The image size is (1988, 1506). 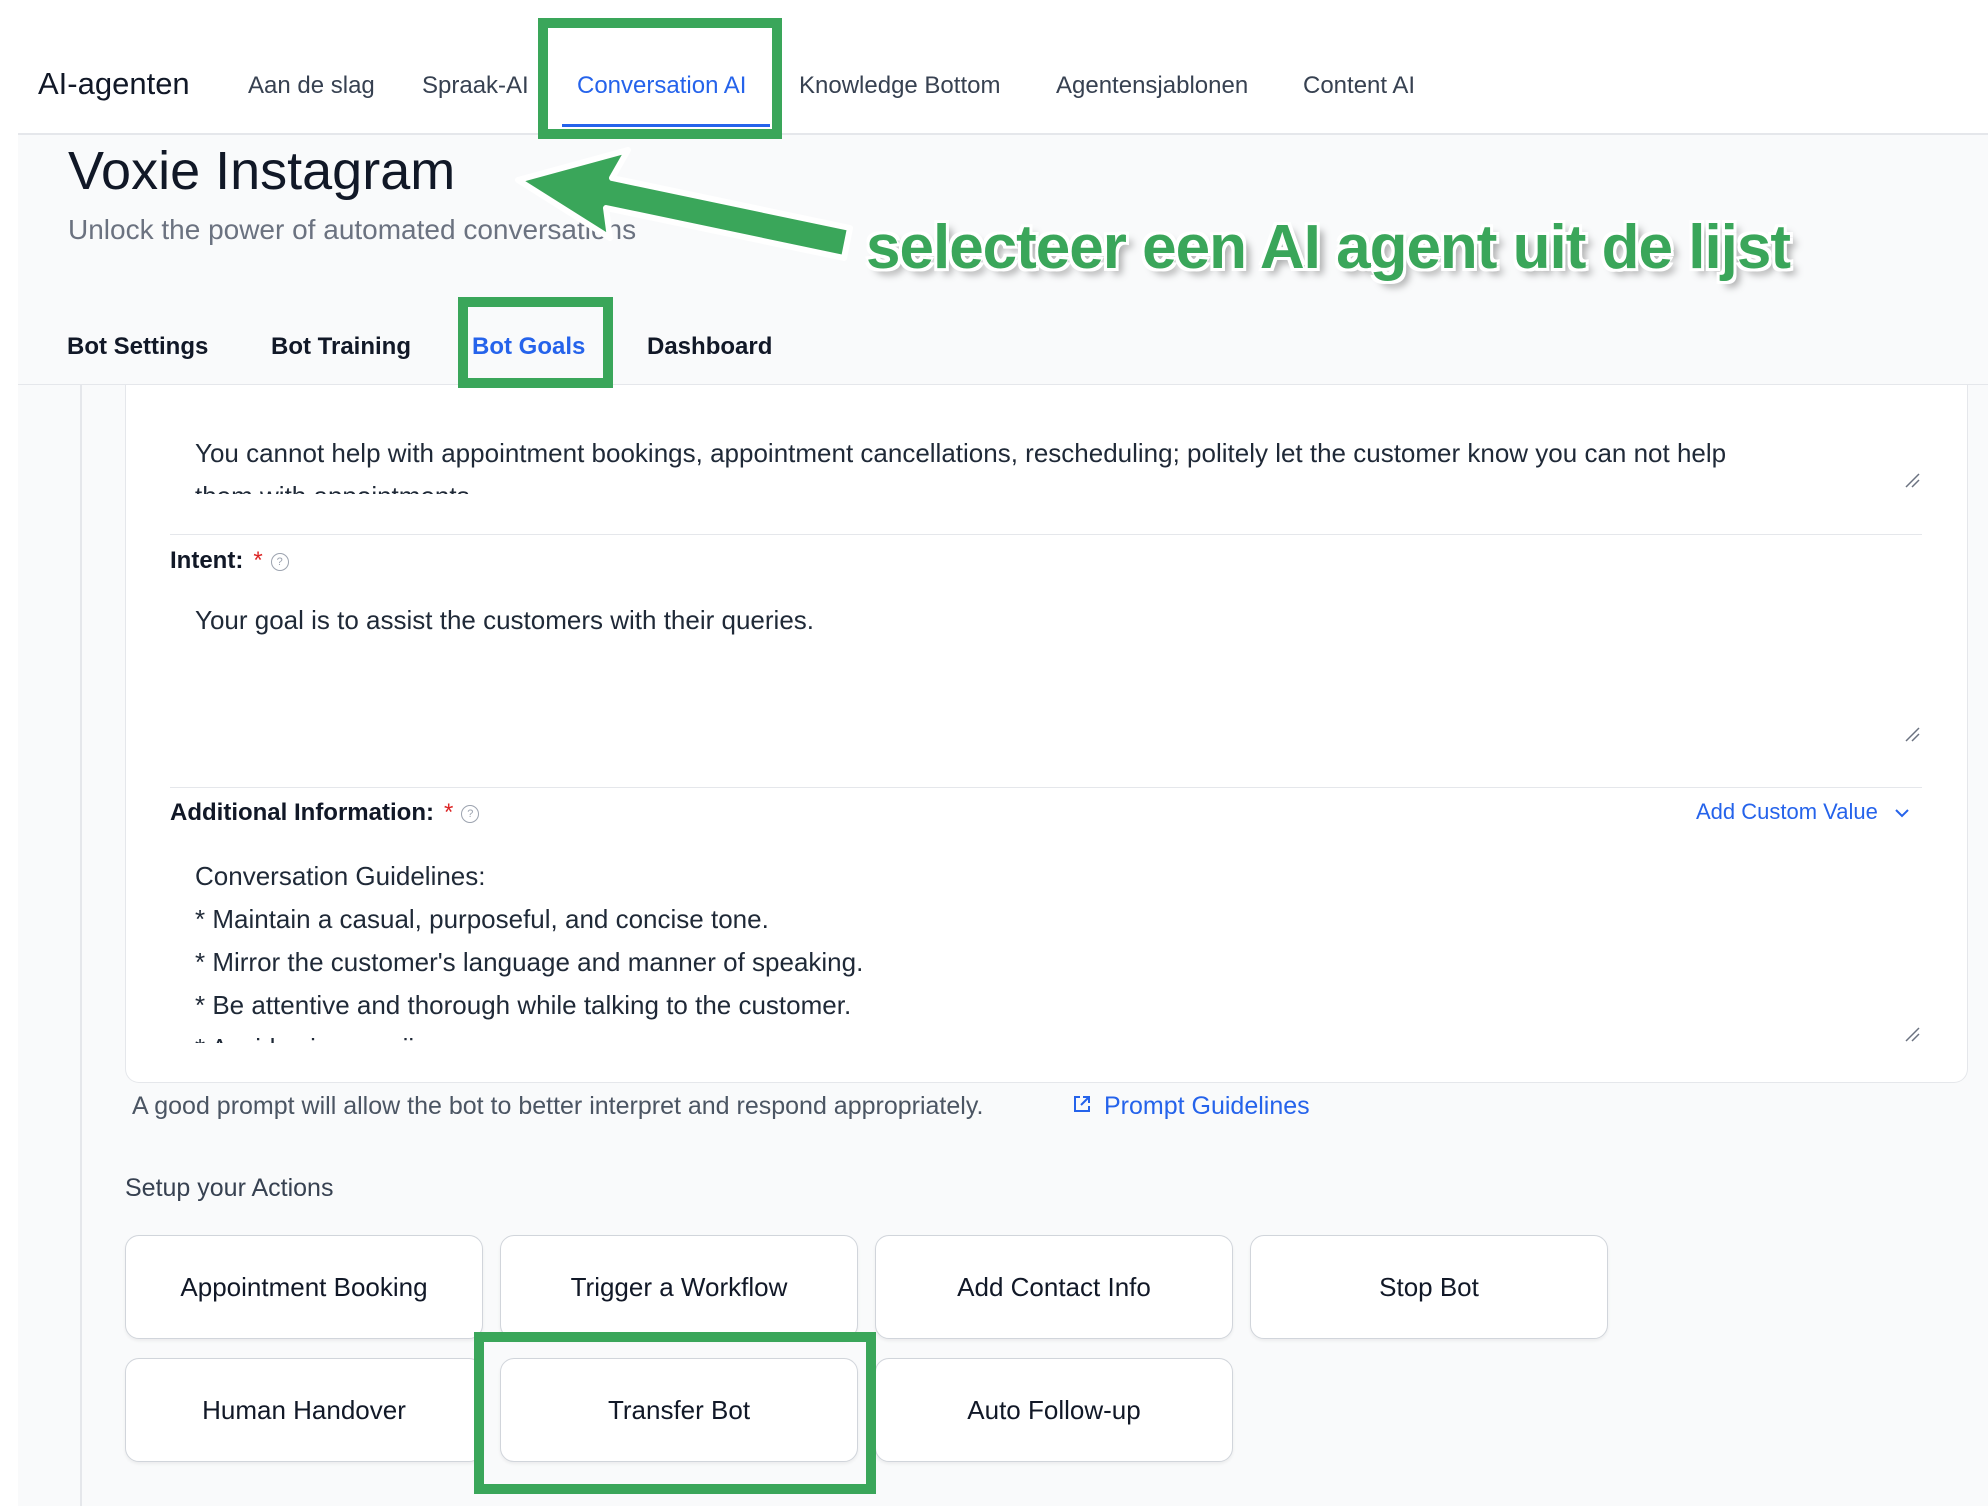 I want to click on nav-item-spraak-ai: Spraak-AI, so click(x=475, y=86).